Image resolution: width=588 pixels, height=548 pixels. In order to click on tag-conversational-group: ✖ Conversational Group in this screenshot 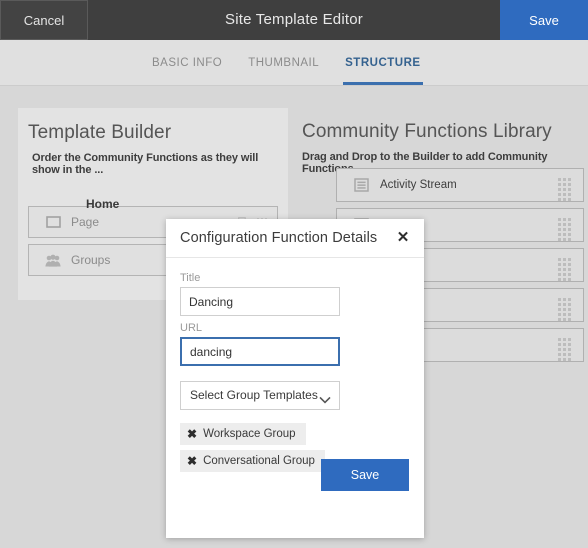, I will do `click(252, 461)`.